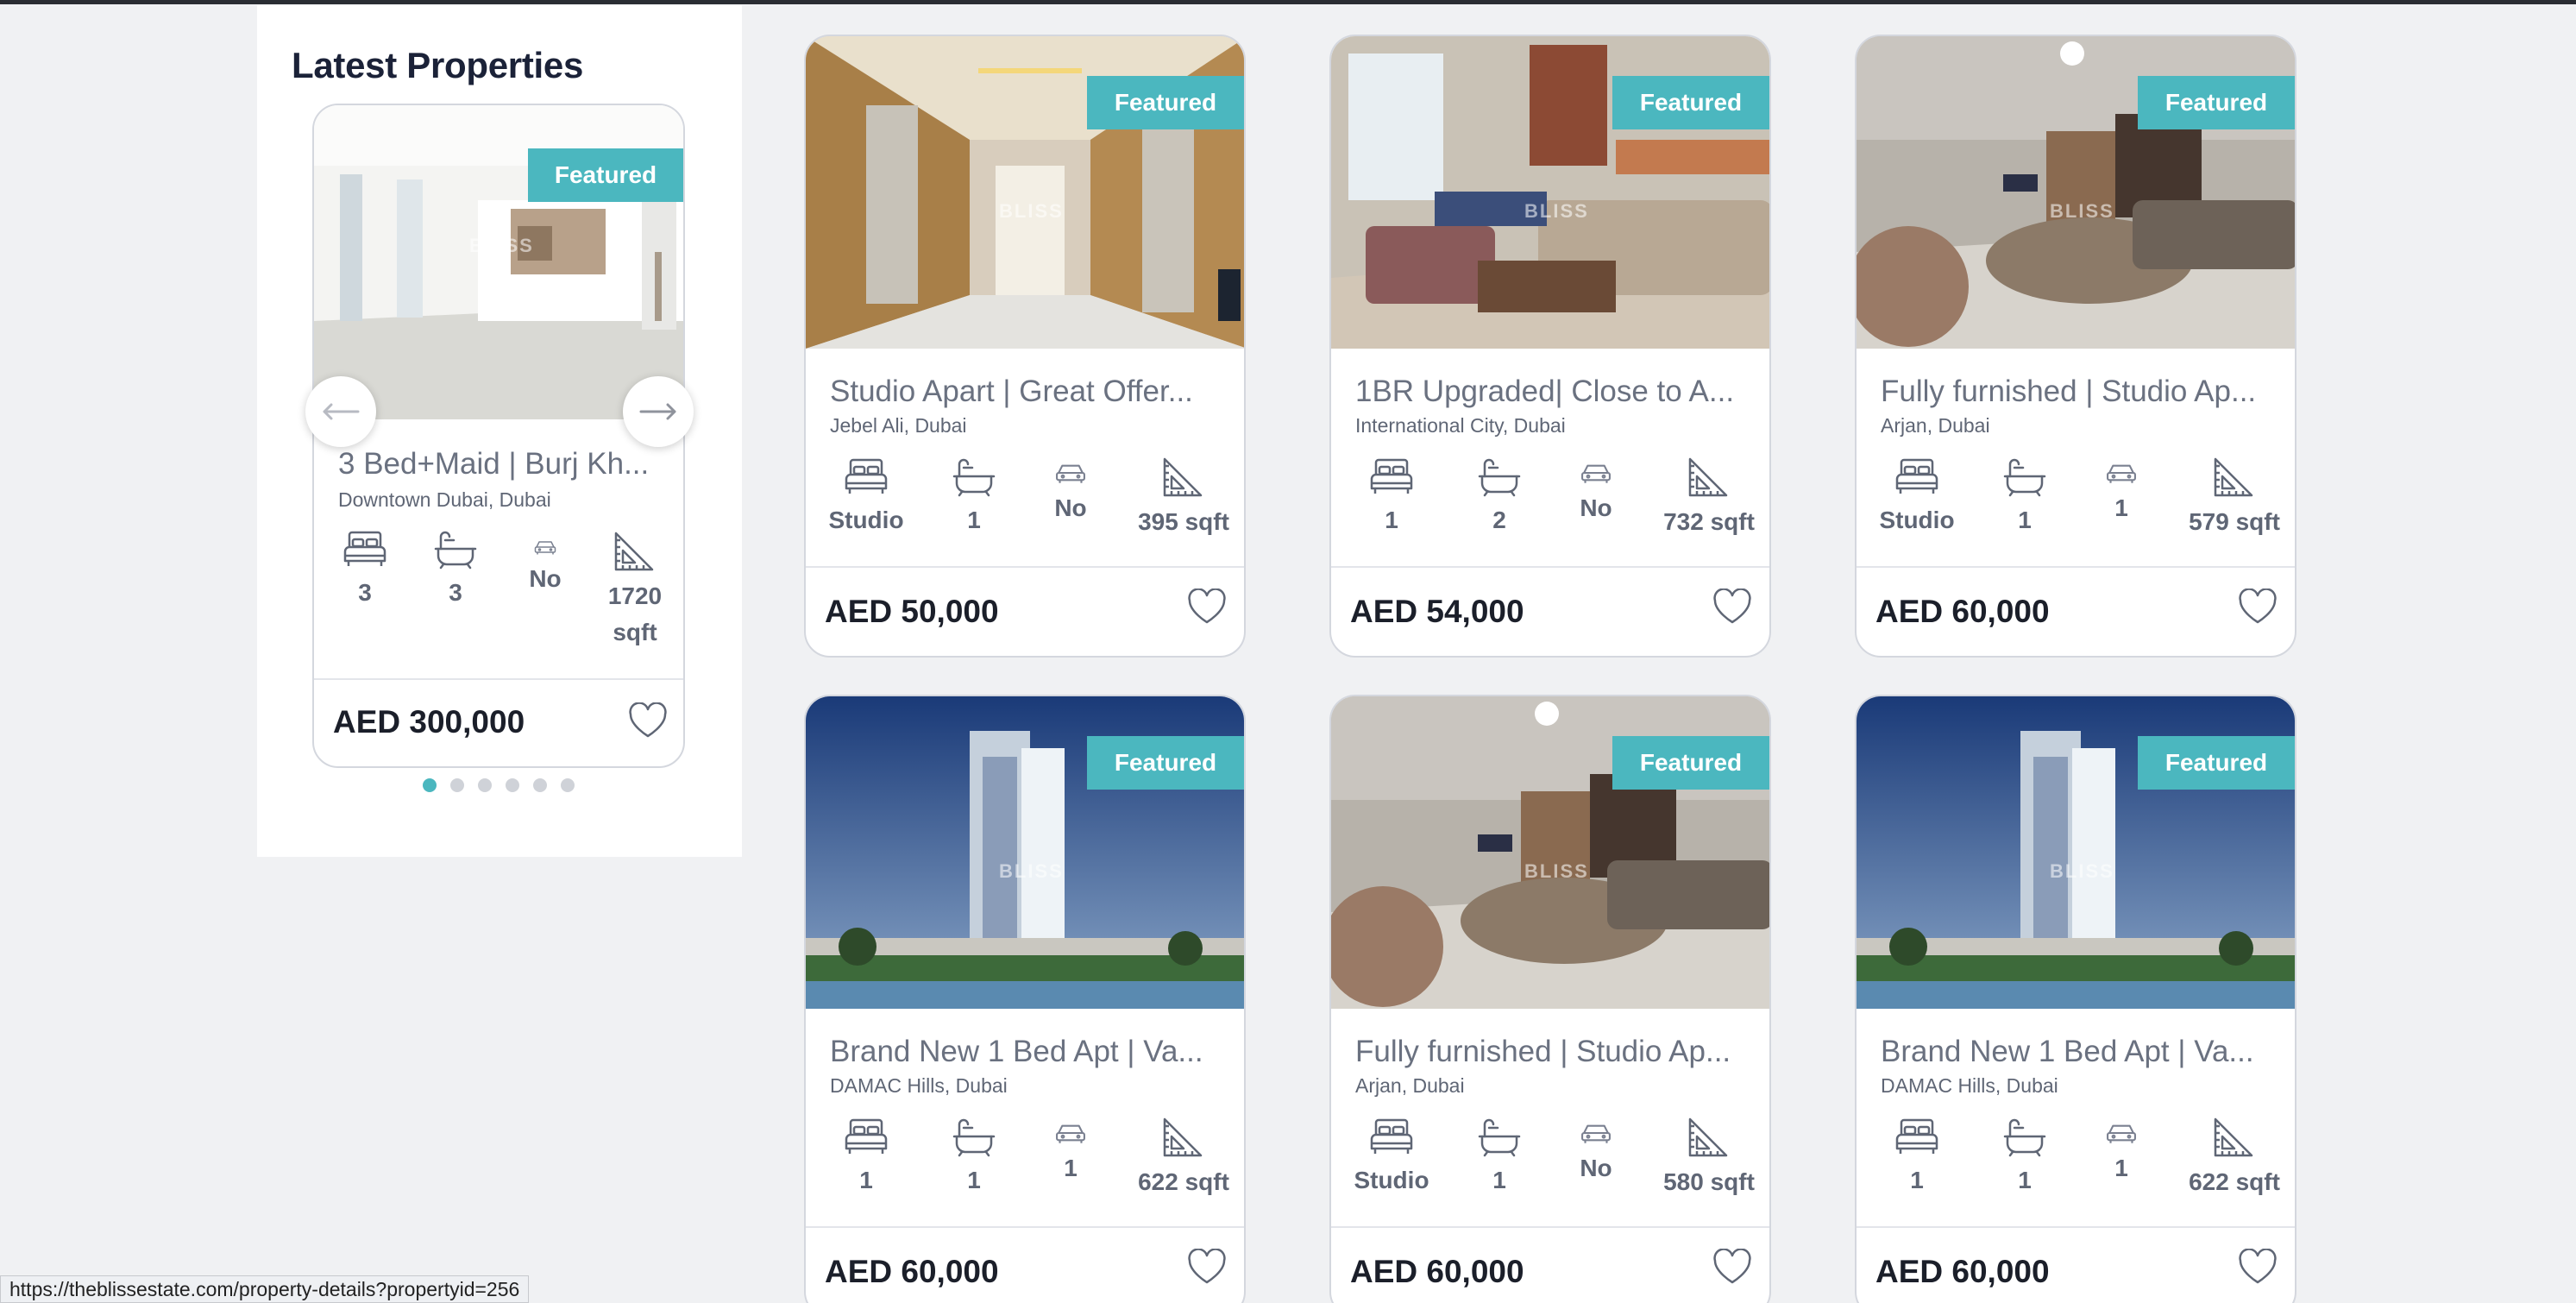  Describe the element at coordinates (919, 1086) in the screenshot. I see `property-location: DAMAC Hills, Dubai` at that location.